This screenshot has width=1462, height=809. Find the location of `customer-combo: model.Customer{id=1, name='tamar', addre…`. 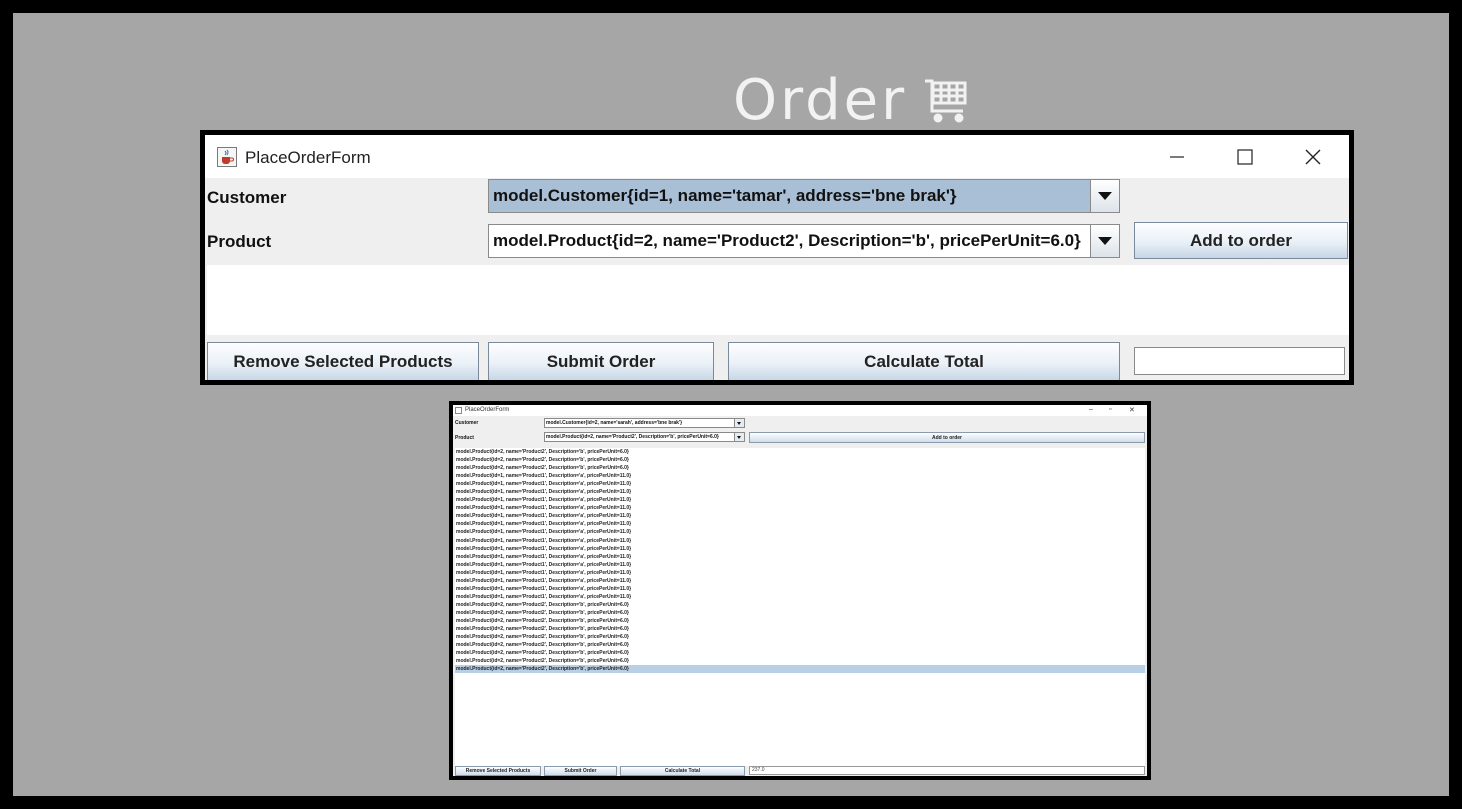

customer-combo: model.Customer{id=1, name='tamar', addre… is located at coordinates (804, 196).